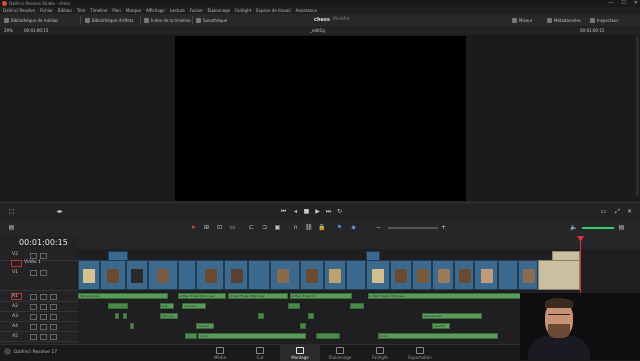 This screenshot has width=640, height=361. What do you see at coordinates (573, 227) in the screenshot?
I see `speaker-icon: 🔈` at bounding box center [573, 227].